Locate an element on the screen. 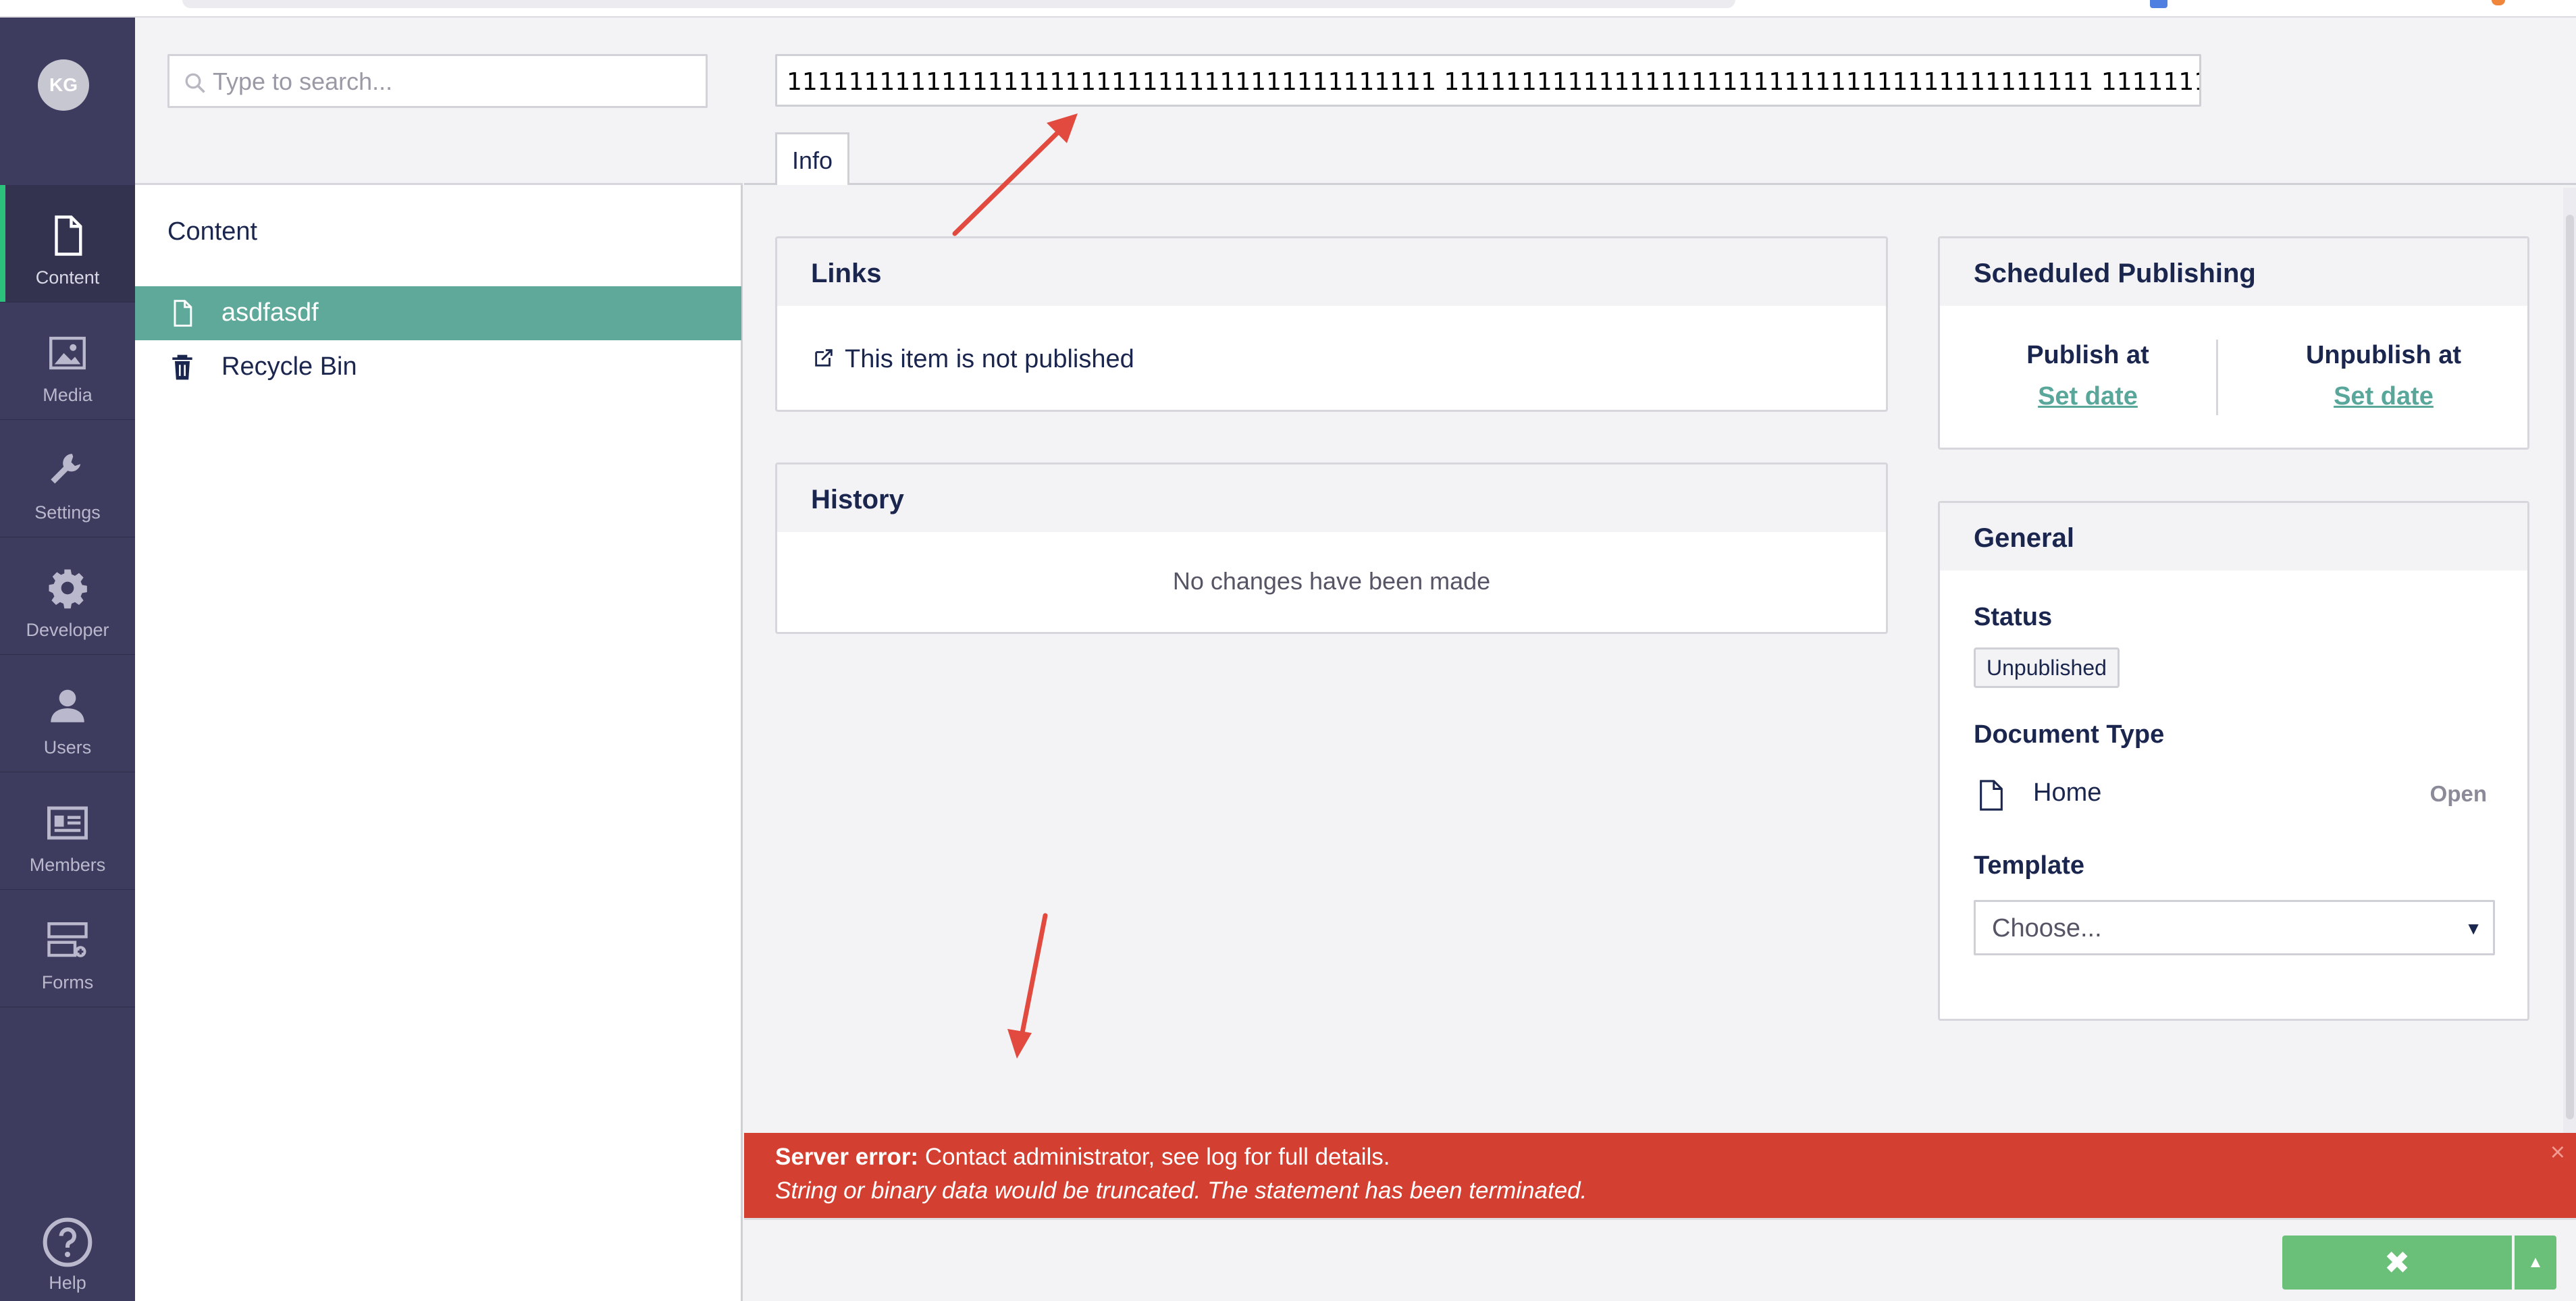  nav-item-media: Media is located at coordinates (67, 361).